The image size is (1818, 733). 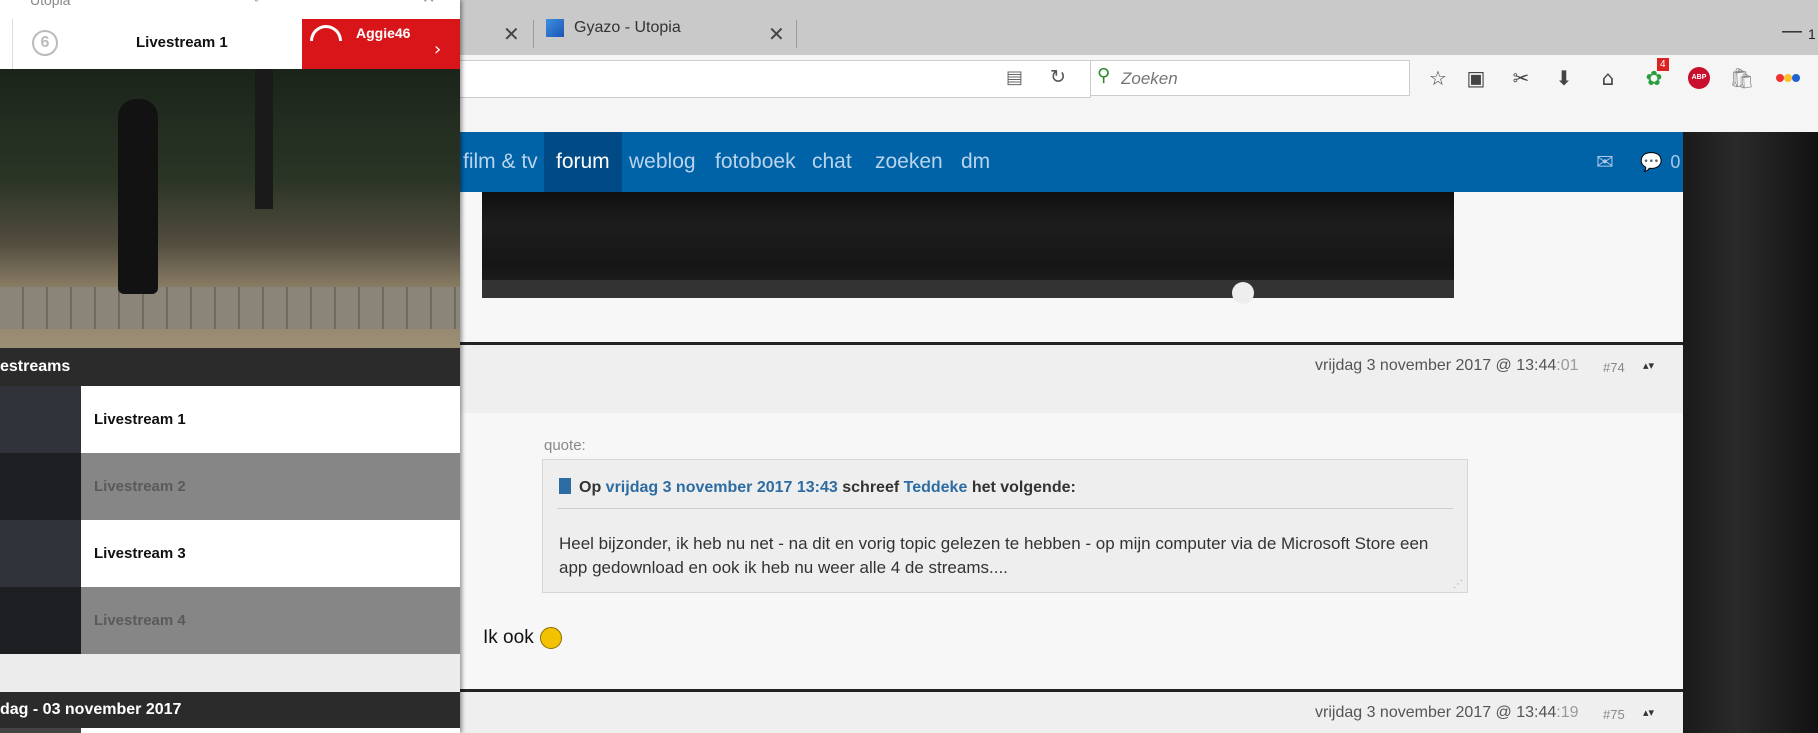 What do you see at coordinates (50, 4) in the screenshot?
I see `window-title: Utopia` at bounding box center [50, 4].